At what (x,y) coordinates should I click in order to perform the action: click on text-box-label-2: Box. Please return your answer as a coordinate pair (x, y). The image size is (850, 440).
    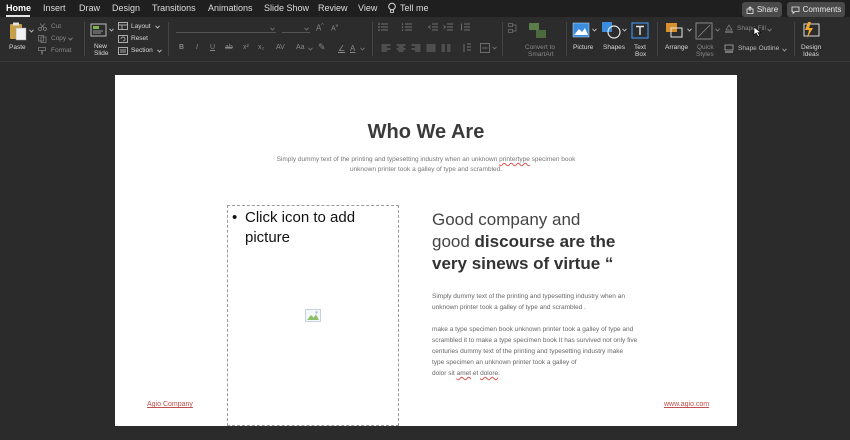
    Looking at the image, I should click on (640, 54).